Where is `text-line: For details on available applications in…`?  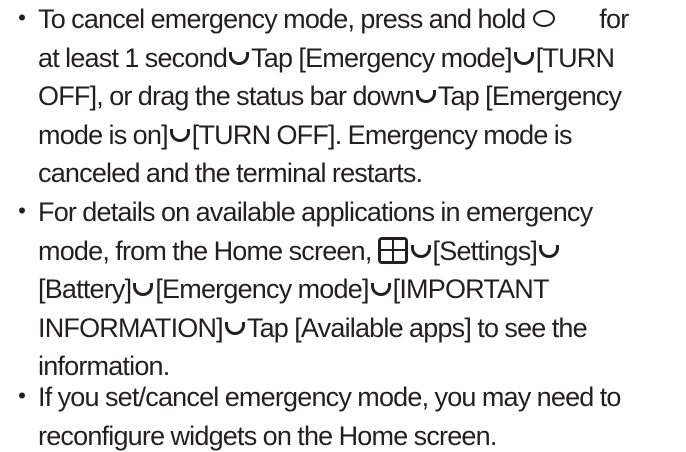
text-line: For details on available applications in… is located at coordinates (315, 212).